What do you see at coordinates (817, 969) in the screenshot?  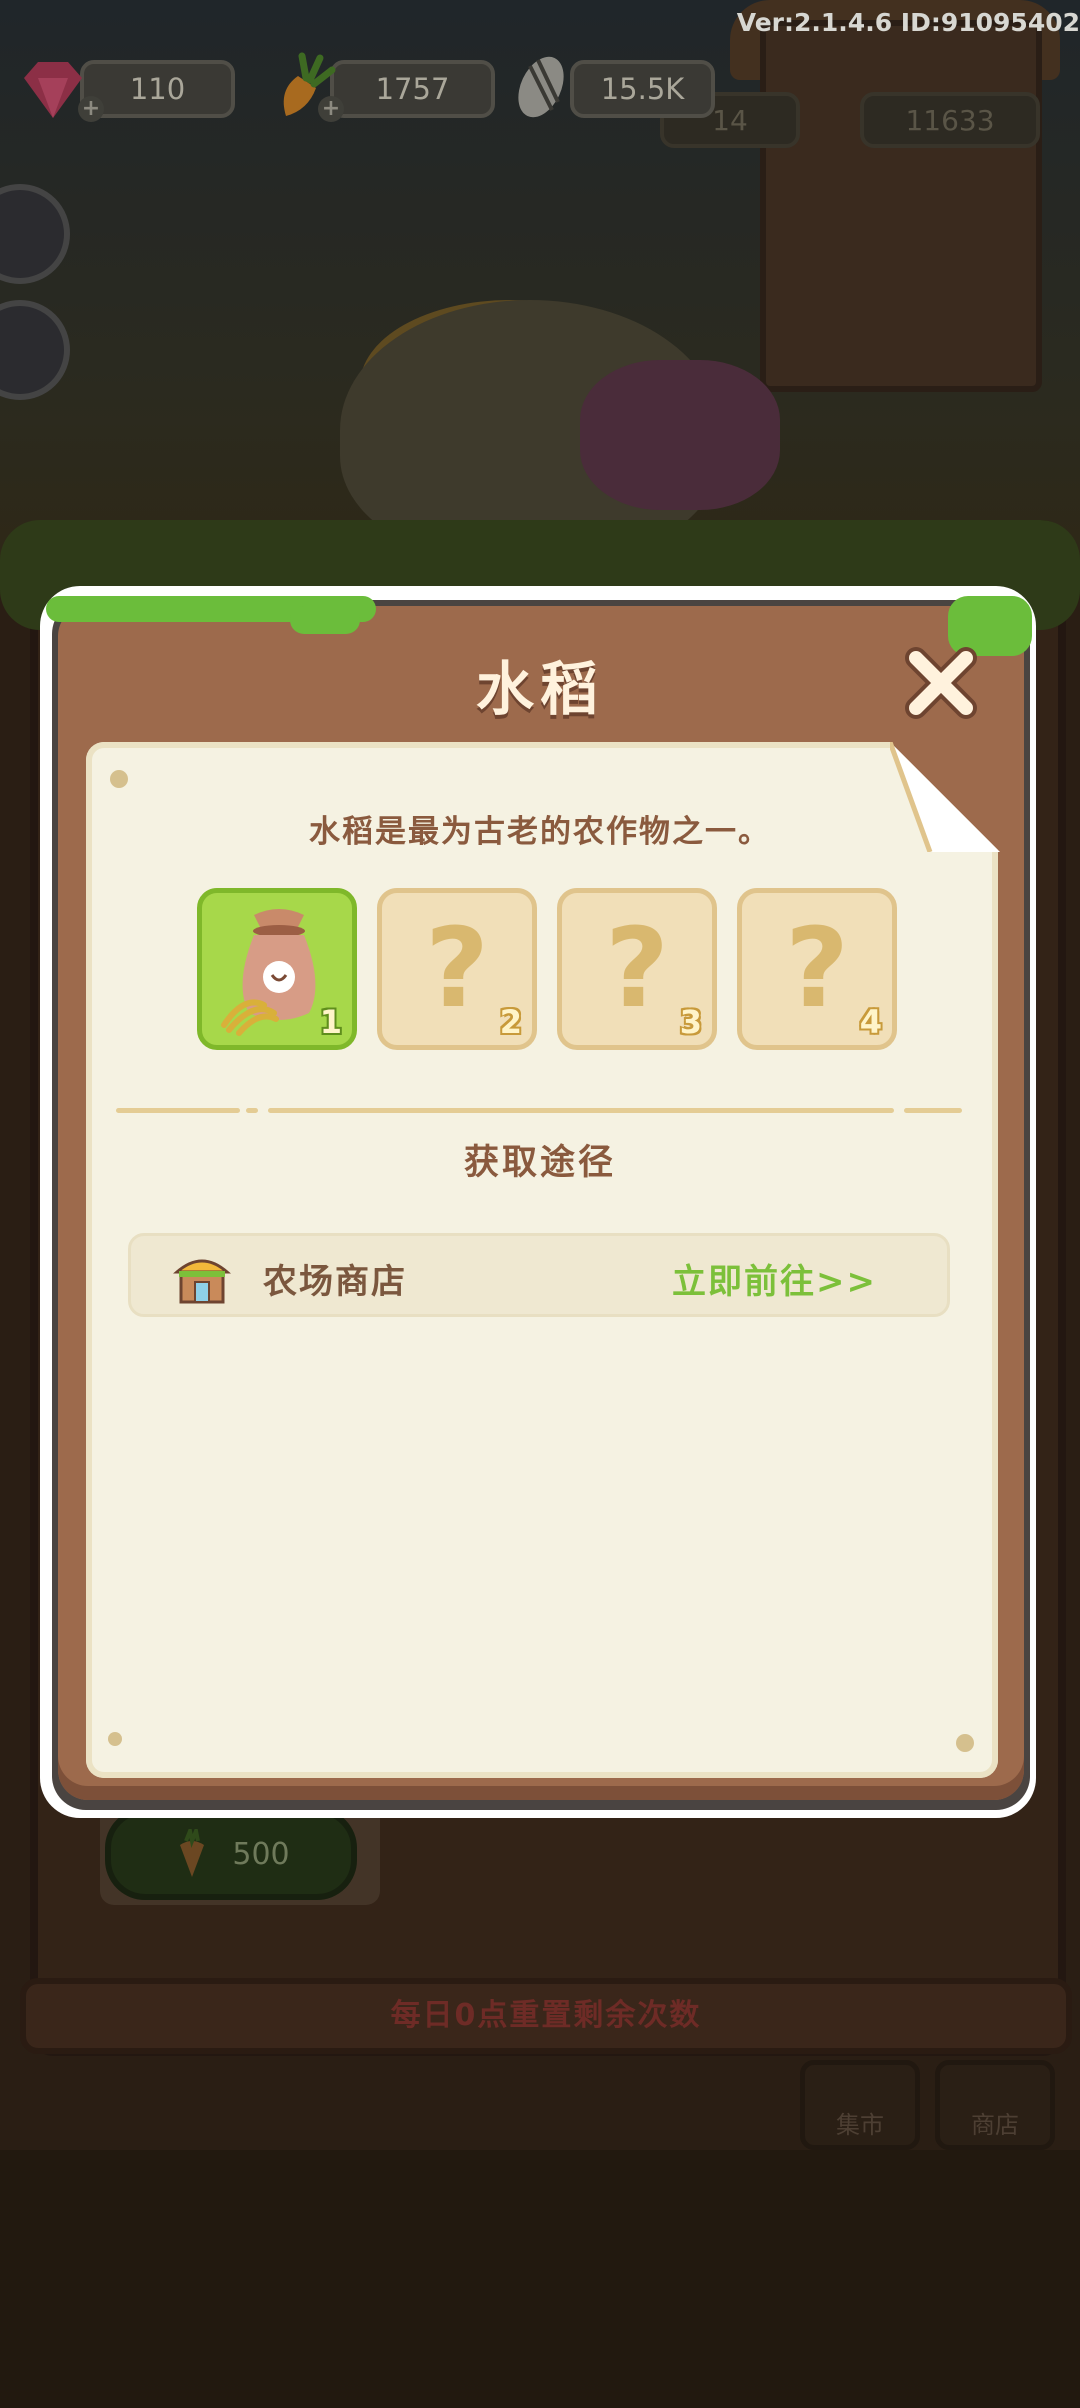 I see `stage-slot-4: ? 4` at bounding box center [817, 969].